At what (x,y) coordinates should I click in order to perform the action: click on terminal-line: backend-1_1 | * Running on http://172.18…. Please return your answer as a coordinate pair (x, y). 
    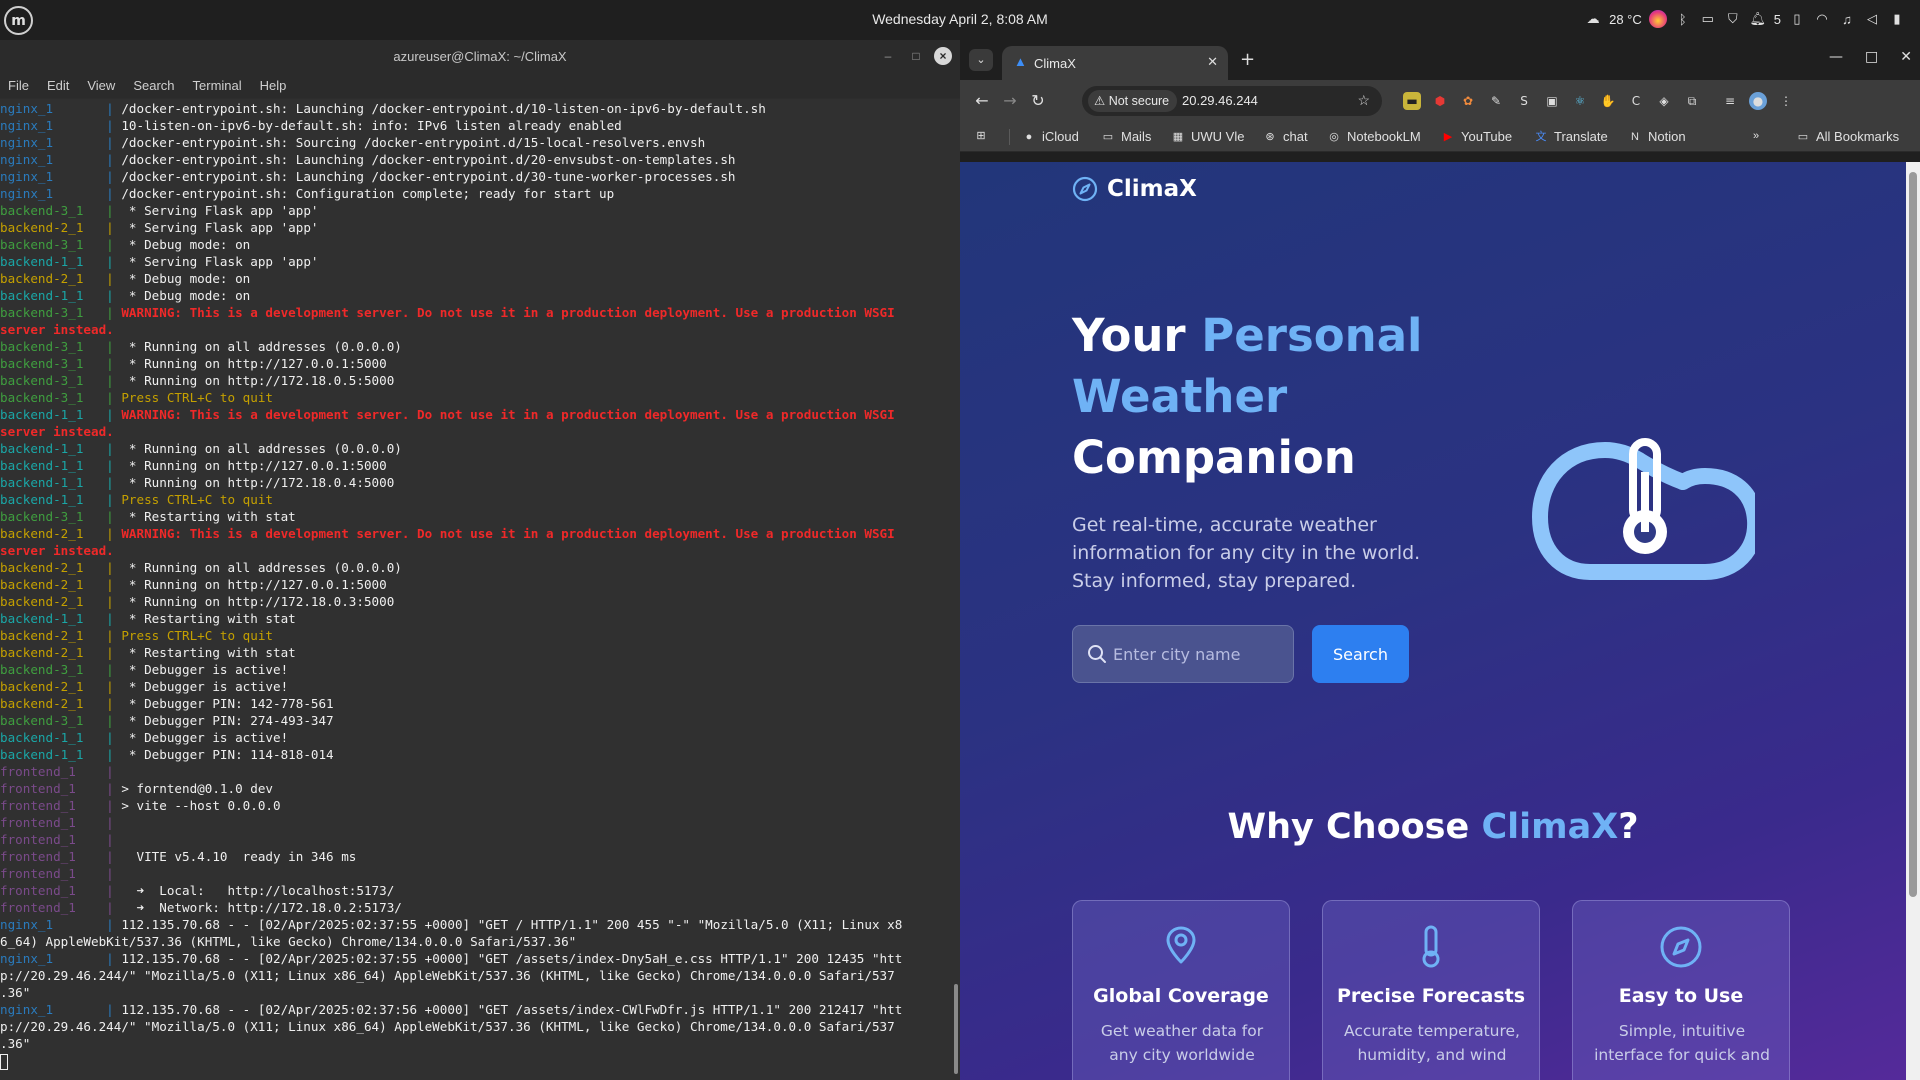
    Looking at the image, I should click on (476, 482).